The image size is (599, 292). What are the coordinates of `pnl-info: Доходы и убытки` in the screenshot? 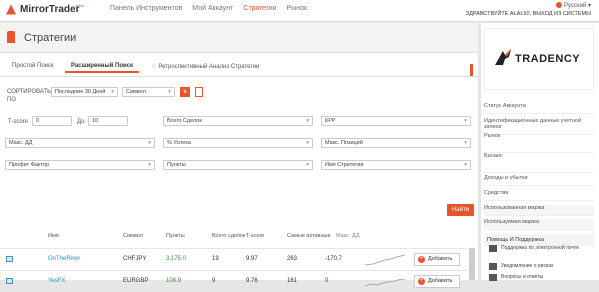 It's located at (539, 180).